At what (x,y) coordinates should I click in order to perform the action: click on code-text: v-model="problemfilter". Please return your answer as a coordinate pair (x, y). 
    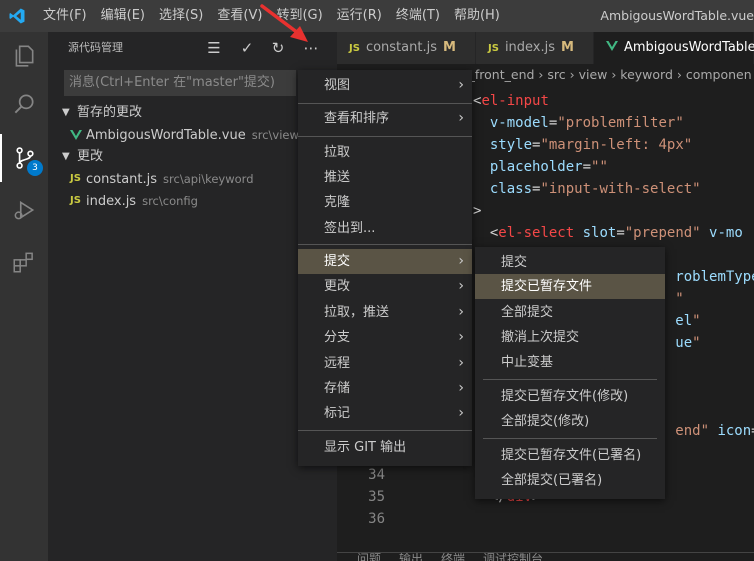
    Looking at the image, I should click on (578, 123).